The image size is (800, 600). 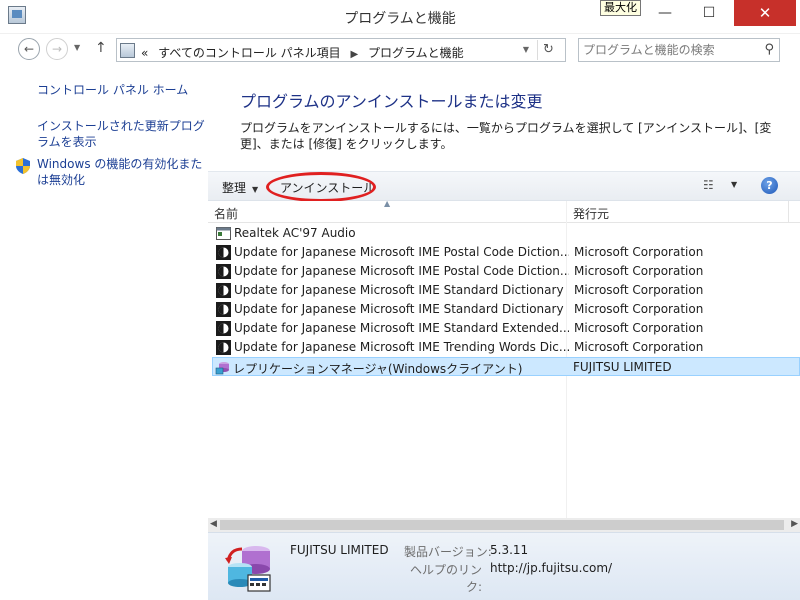 What do you see at coordinates (769, 185) in the screenshot?
I see `help-button: ?` at bounding box center [769, 185].